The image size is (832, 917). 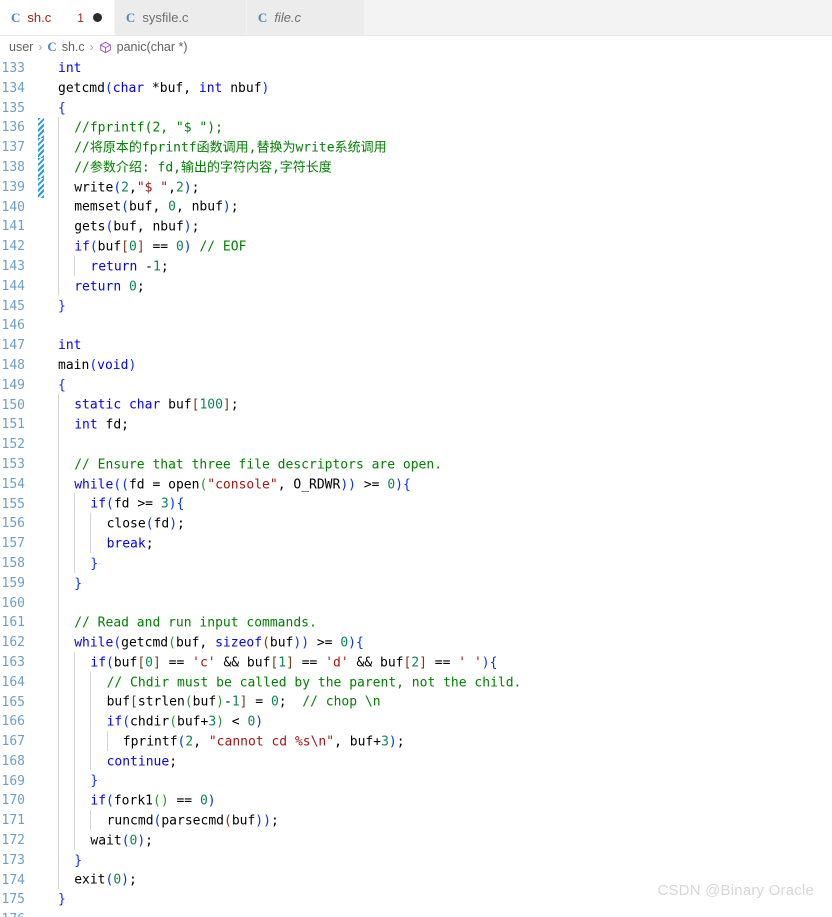 What do you see at coordinates (416, 187) in the screenshot?
I see `code-line: 139 write(2,"$ ",2);` at bounding box center [416, 187].